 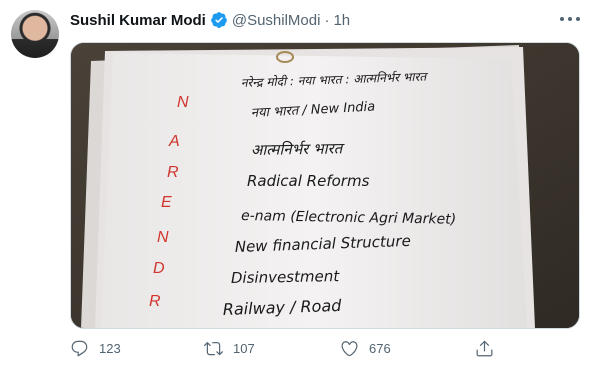 I want to click on more-options-icon, so click(x=570, y=19).